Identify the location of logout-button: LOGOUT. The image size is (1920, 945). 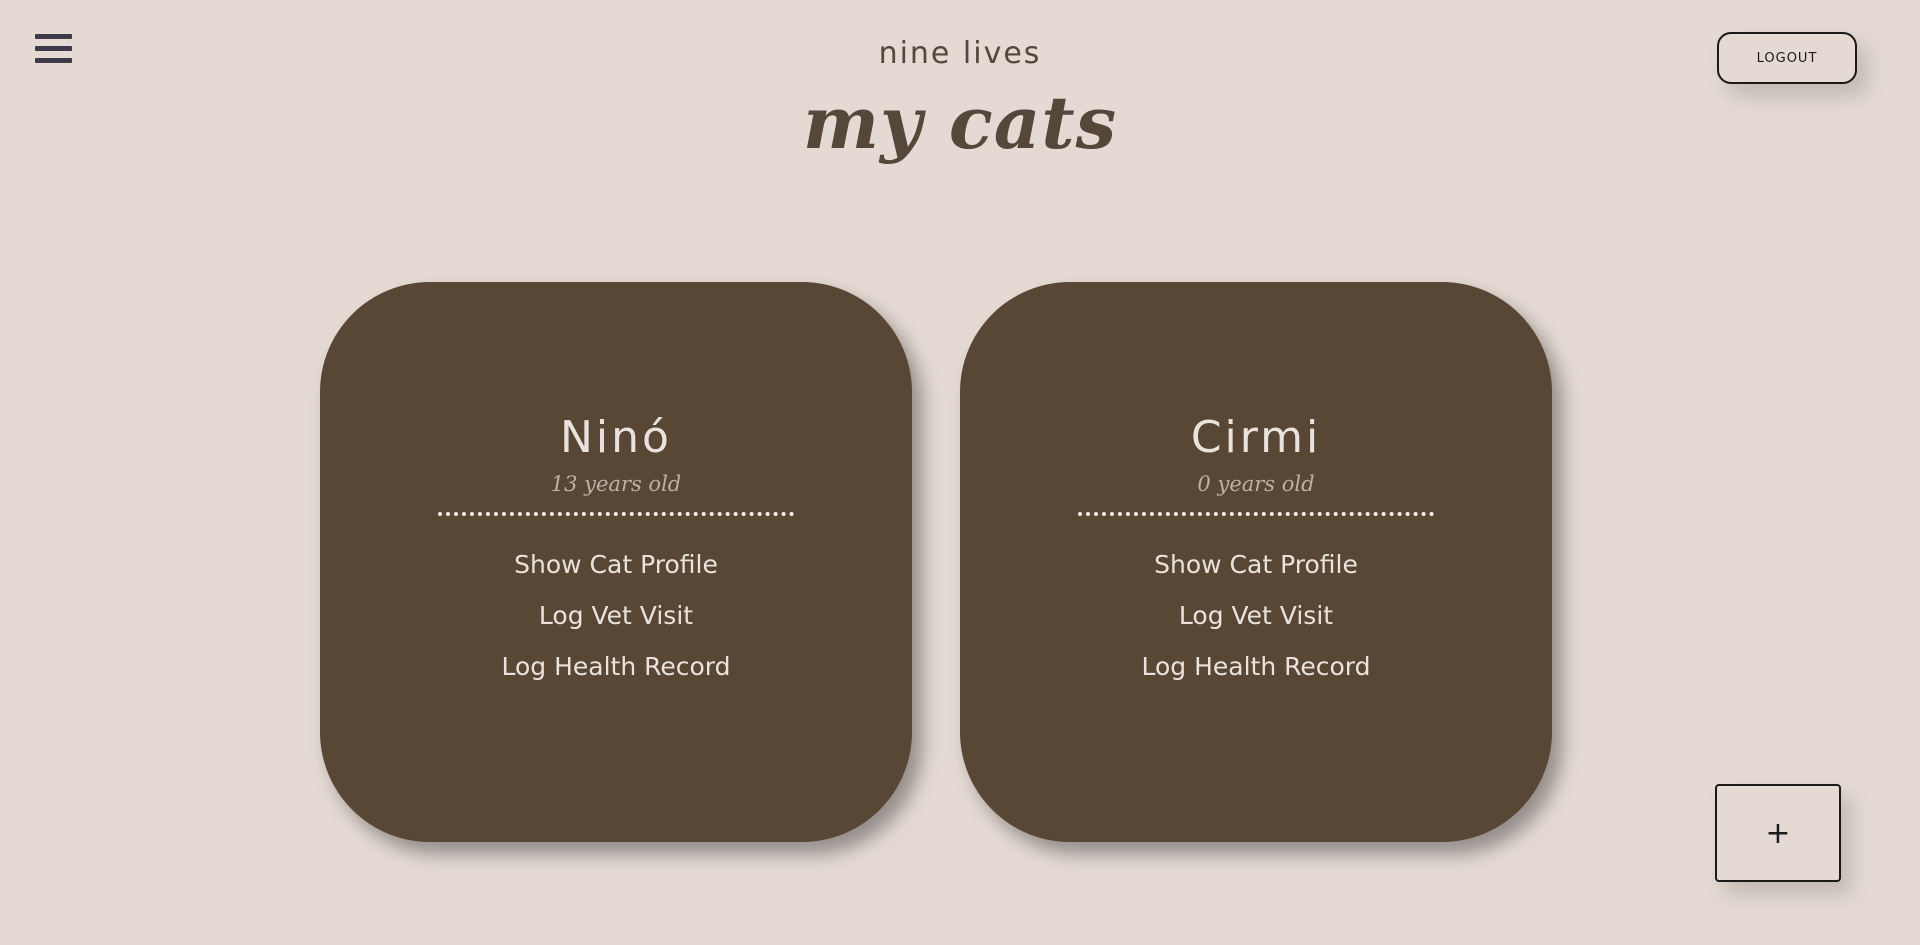
(1787, 58).